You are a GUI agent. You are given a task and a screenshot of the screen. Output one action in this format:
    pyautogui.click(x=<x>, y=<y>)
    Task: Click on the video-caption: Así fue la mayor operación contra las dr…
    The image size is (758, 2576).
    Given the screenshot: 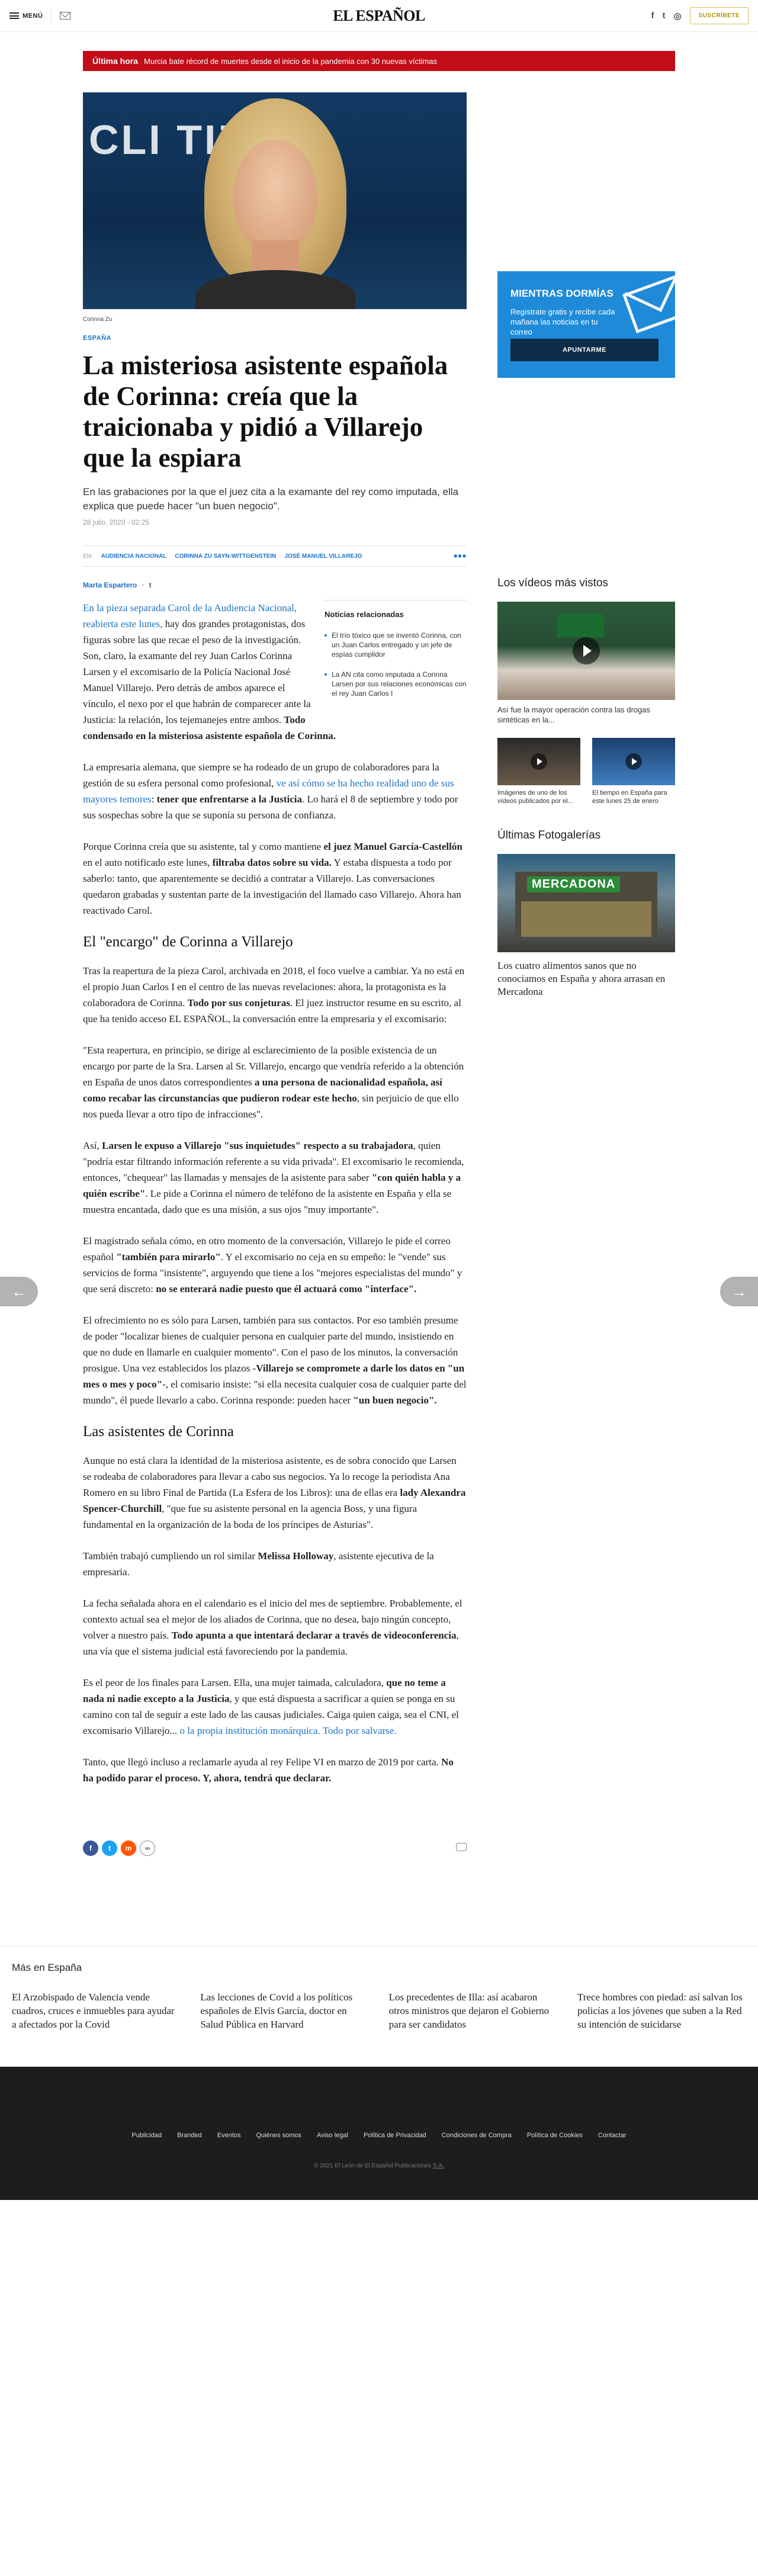 What is the action you would take?
    pyautogui.click(x=586, y=715)
    